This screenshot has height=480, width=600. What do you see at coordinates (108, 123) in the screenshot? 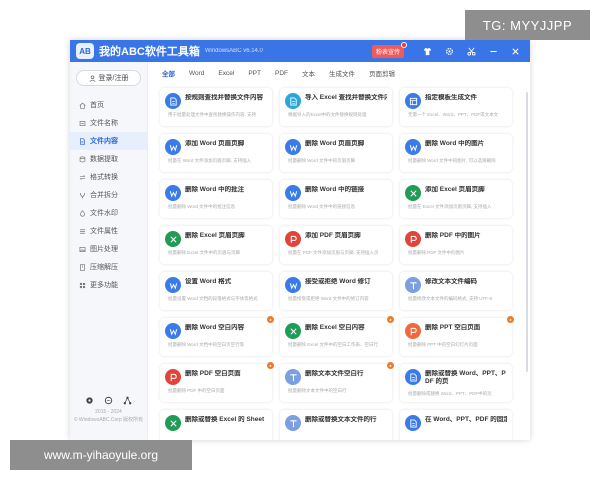
I see `sidebar-item-1: 文件名称` at bounding box center [108, 123].